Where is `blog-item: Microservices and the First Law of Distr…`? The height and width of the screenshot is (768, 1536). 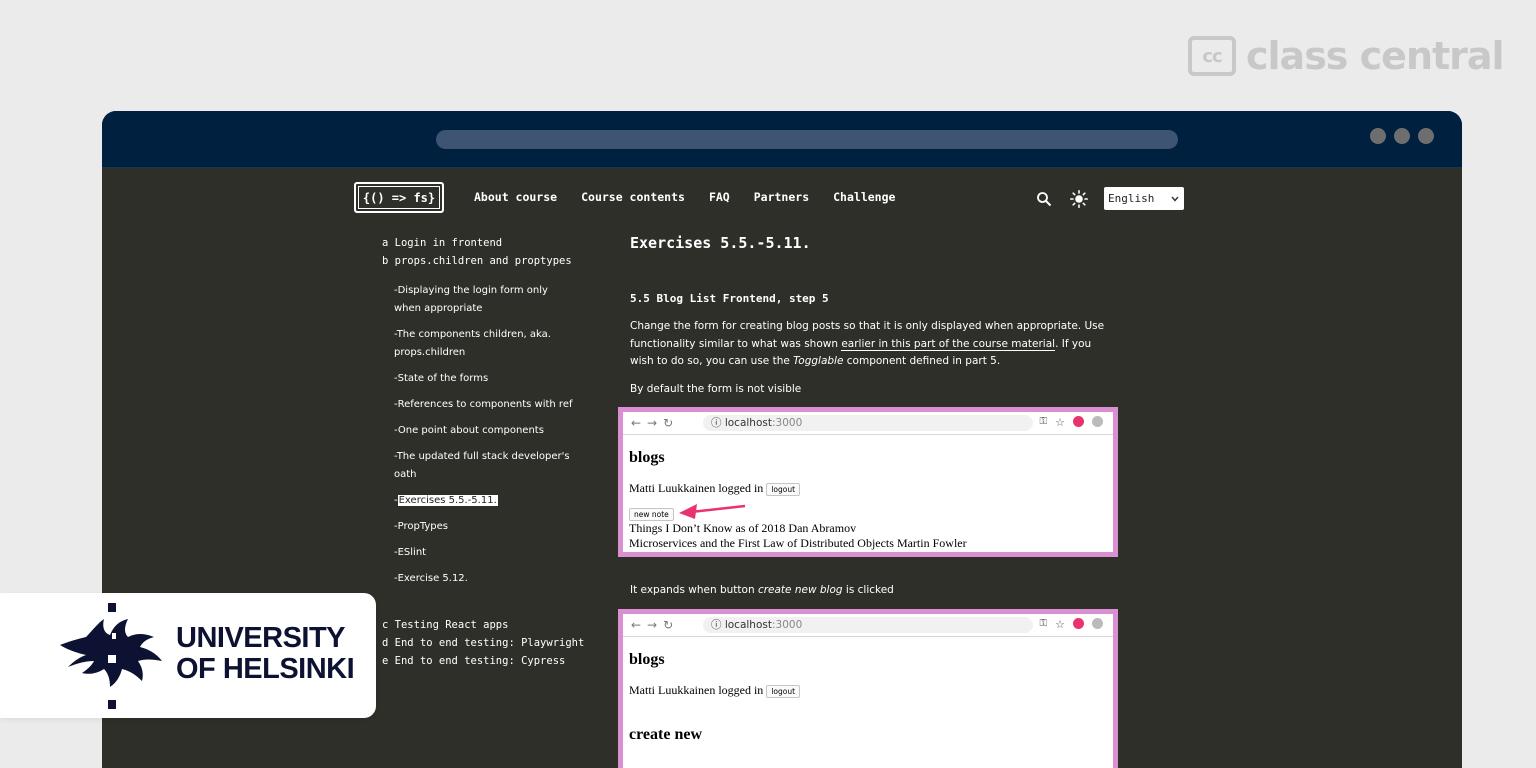 blog-item: Microservices and the First Law of Distr… is located at coordinates (798, 543).